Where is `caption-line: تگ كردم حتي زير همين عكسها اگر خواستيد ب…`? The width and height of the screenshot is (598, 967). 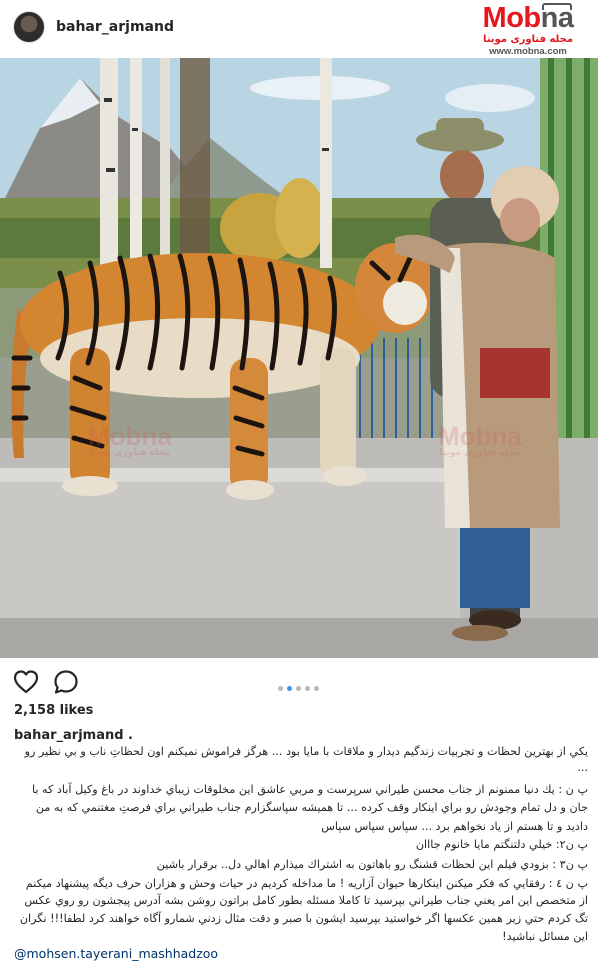
caption-line: تگ كردم حتي زير همين عكسها اگر خواستيد ب… is located at coordinates (303, 918).